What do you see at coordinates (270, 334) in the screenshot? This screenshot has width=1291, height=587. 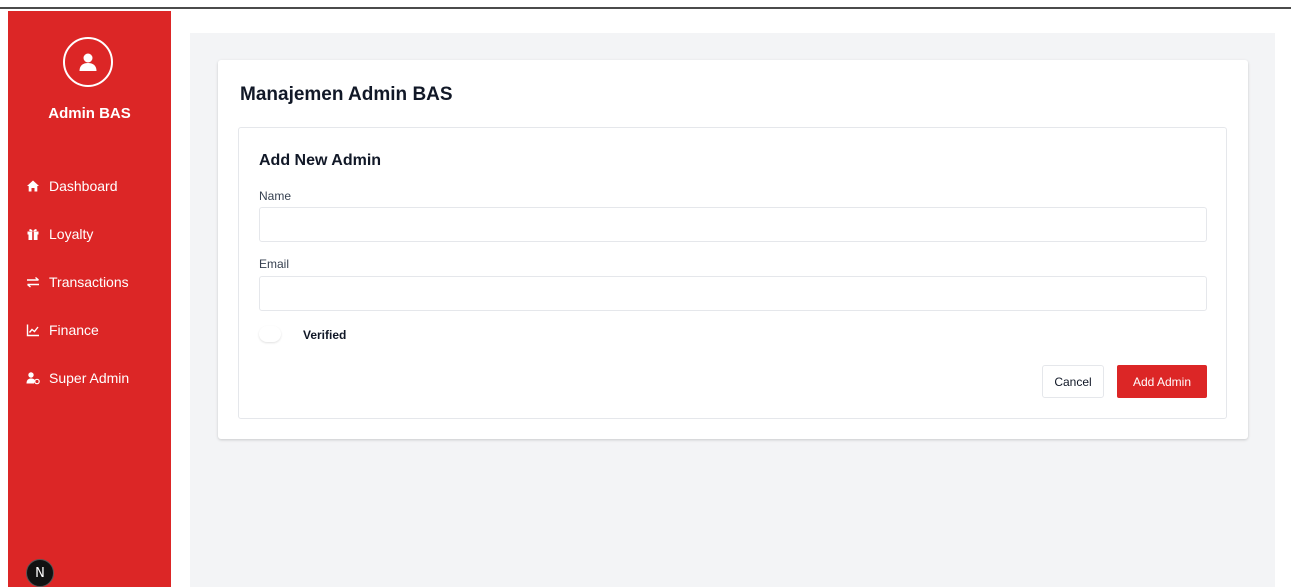 I see `verified-toggle` at bounding box center [270, 334].